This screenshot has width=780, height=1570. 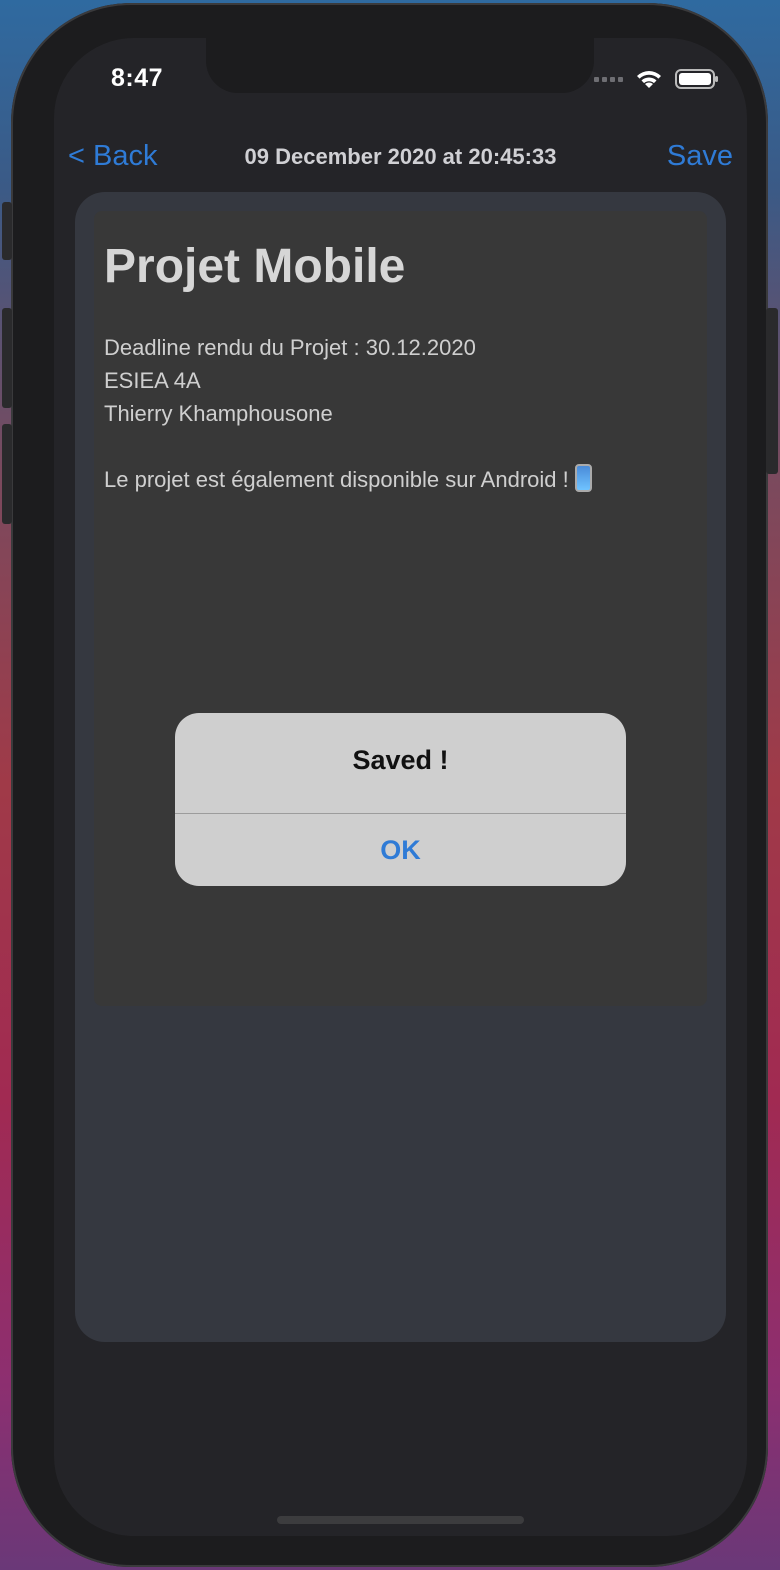 I want to click on alert-title: Saved !, so click(x=400, y=760).